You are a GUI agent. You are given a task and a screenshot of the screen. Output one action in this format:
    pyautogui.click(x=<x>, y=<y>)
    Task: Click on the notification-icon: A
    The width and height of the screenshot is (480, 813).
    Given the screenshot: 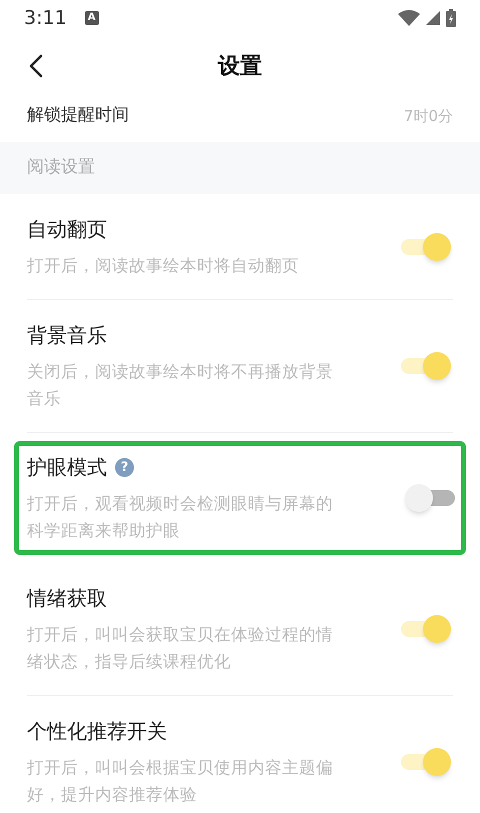 What is the action you would take?
    pyautogui.click(x=91, y=18)
    